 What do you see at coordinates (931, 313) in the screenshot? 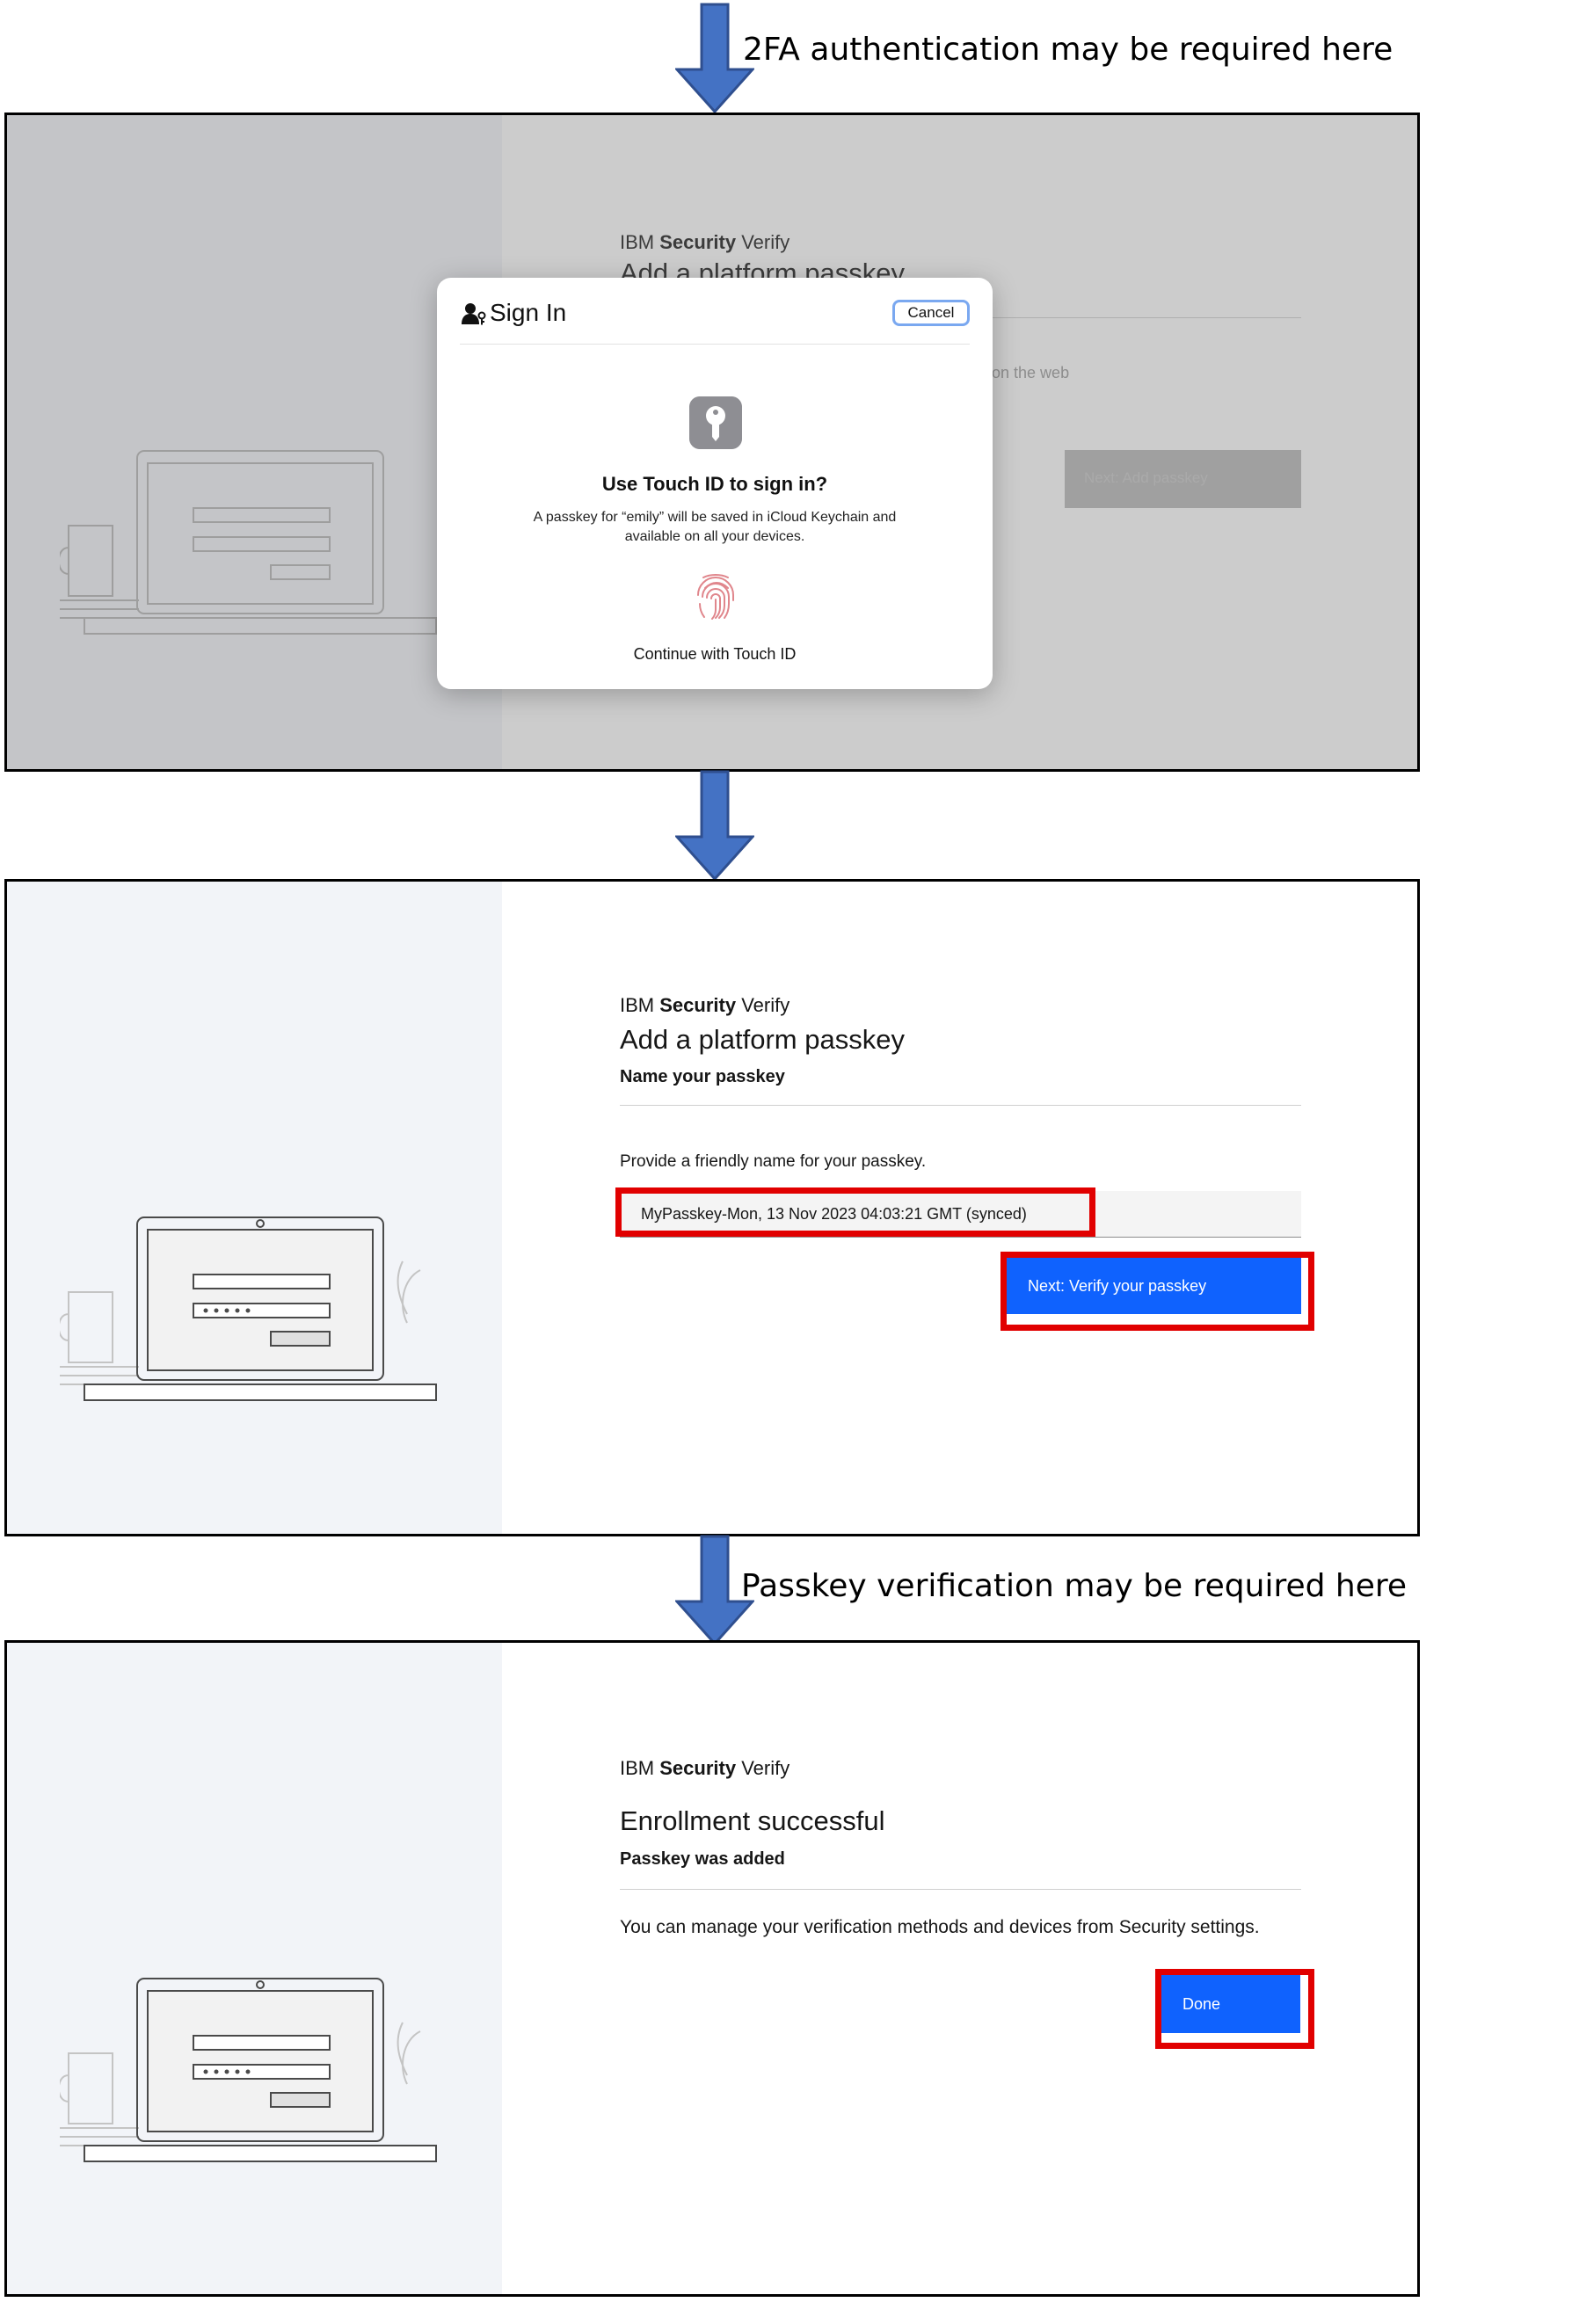
I see `cancel-button: Cancel` at bounding box center [931, 313].